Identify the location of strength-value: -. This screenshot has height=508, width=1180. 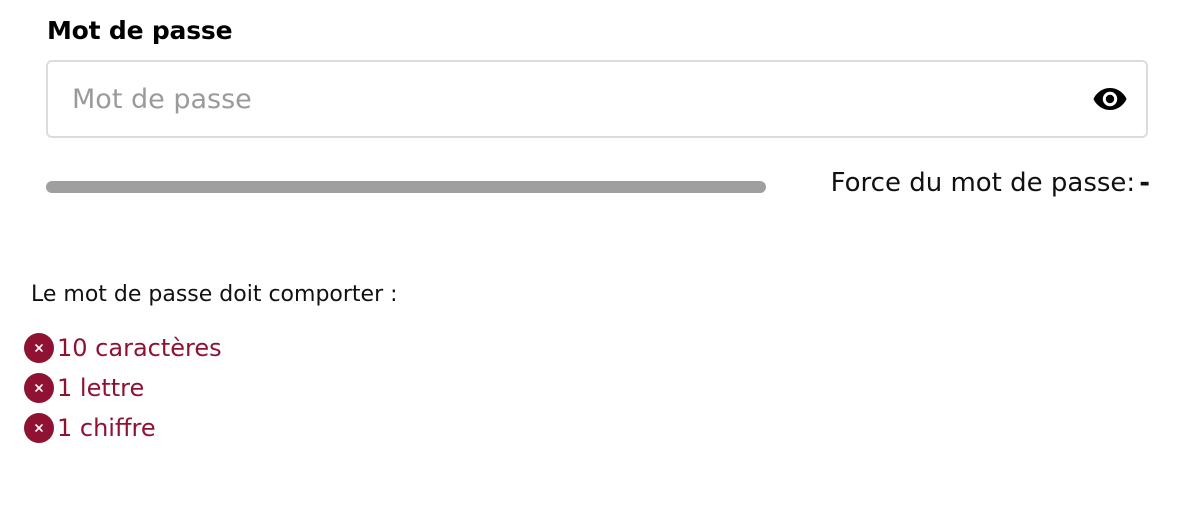
(1144, 183).